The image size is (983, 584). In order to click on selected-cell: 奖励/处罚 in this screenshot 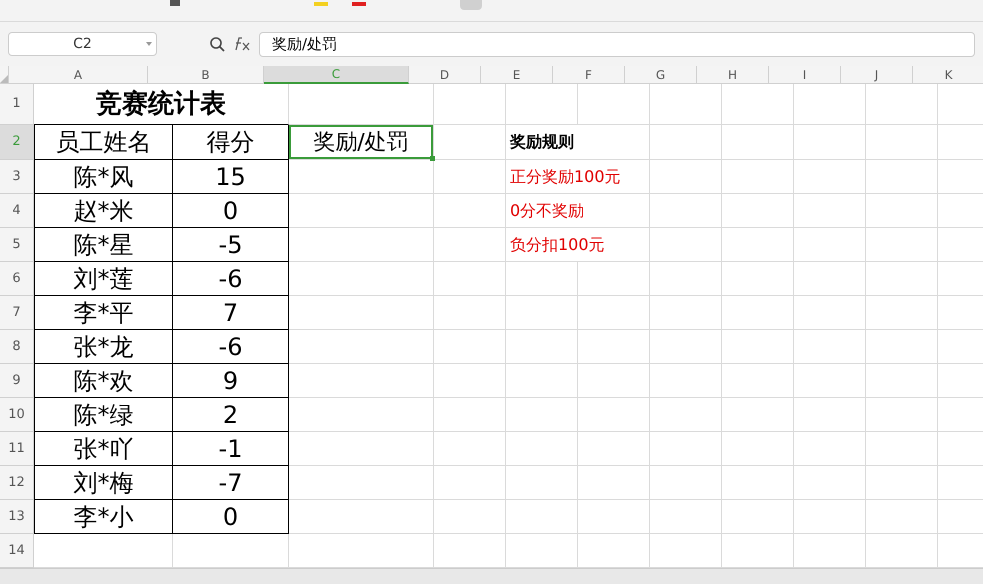, I will do `click(361, 142)`.